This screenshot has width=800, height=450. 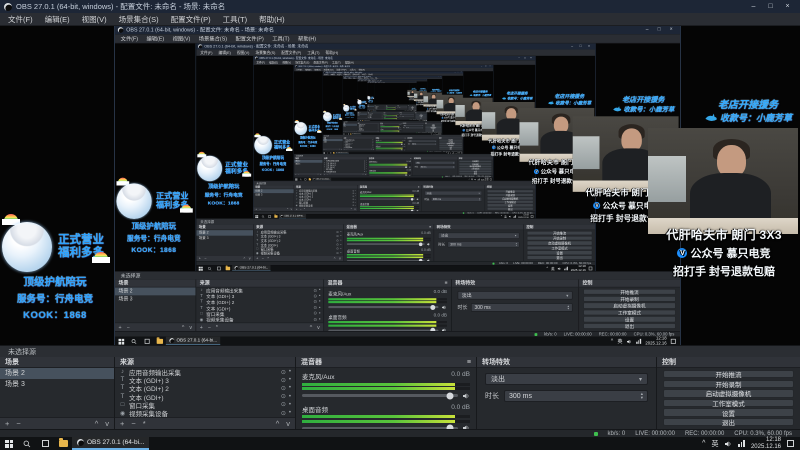 What do you see at coordinates (121, 341) in the screenshot?
I see `start-button` at bounding box center [121, 341].